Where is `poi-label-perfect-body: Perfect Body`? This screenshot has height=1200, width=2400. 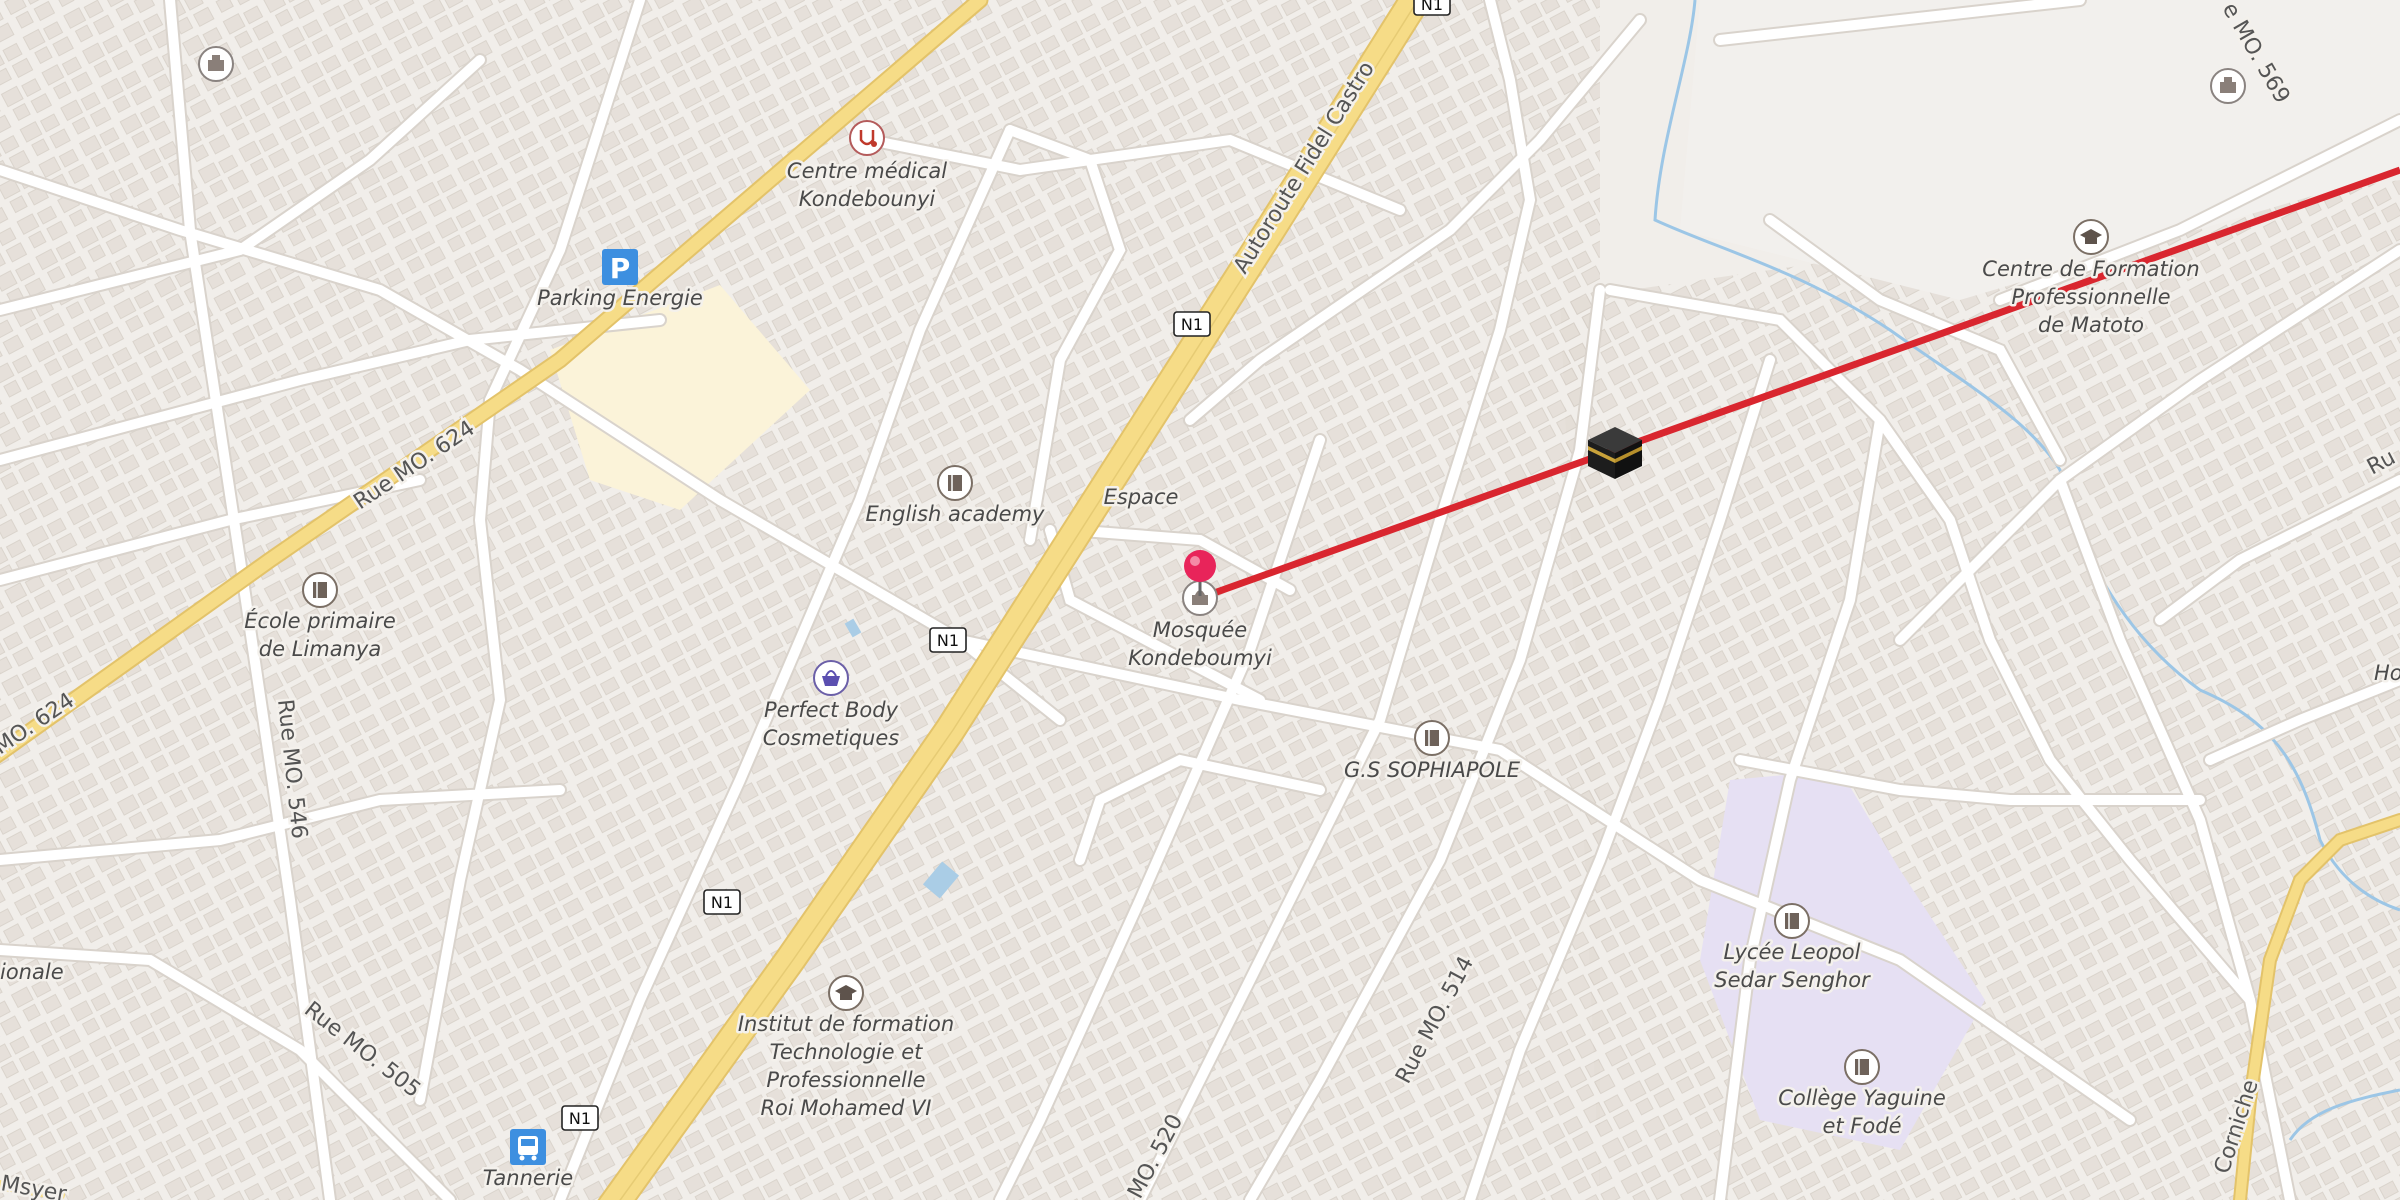
poi-label-perfect-body: Perfect Body is located at coordinates (831, 710).